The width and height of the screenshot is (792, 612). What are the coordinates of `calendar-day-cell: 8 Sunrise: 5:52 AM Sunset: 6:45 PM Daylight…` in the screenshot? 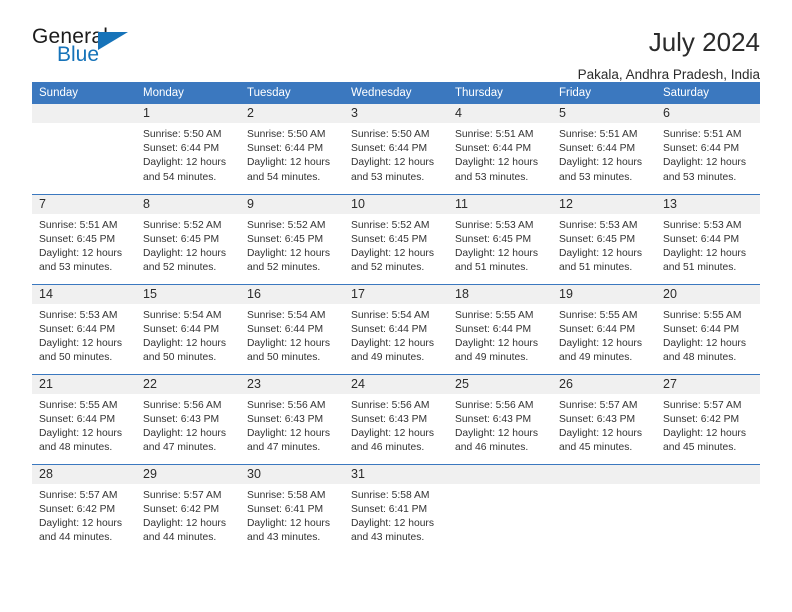 It's located at (188, 238).